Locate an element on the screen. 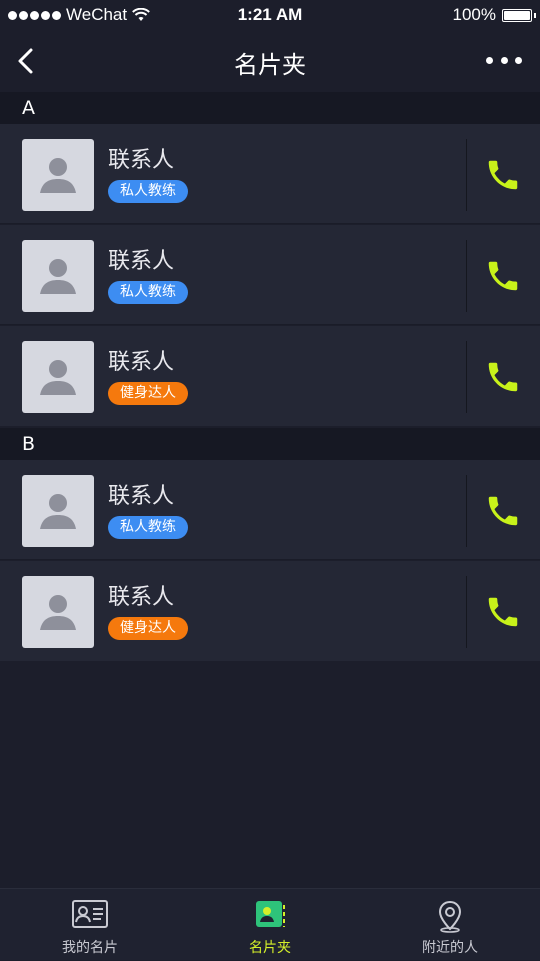  section-header-b: B is located at coordinates (270, 444).